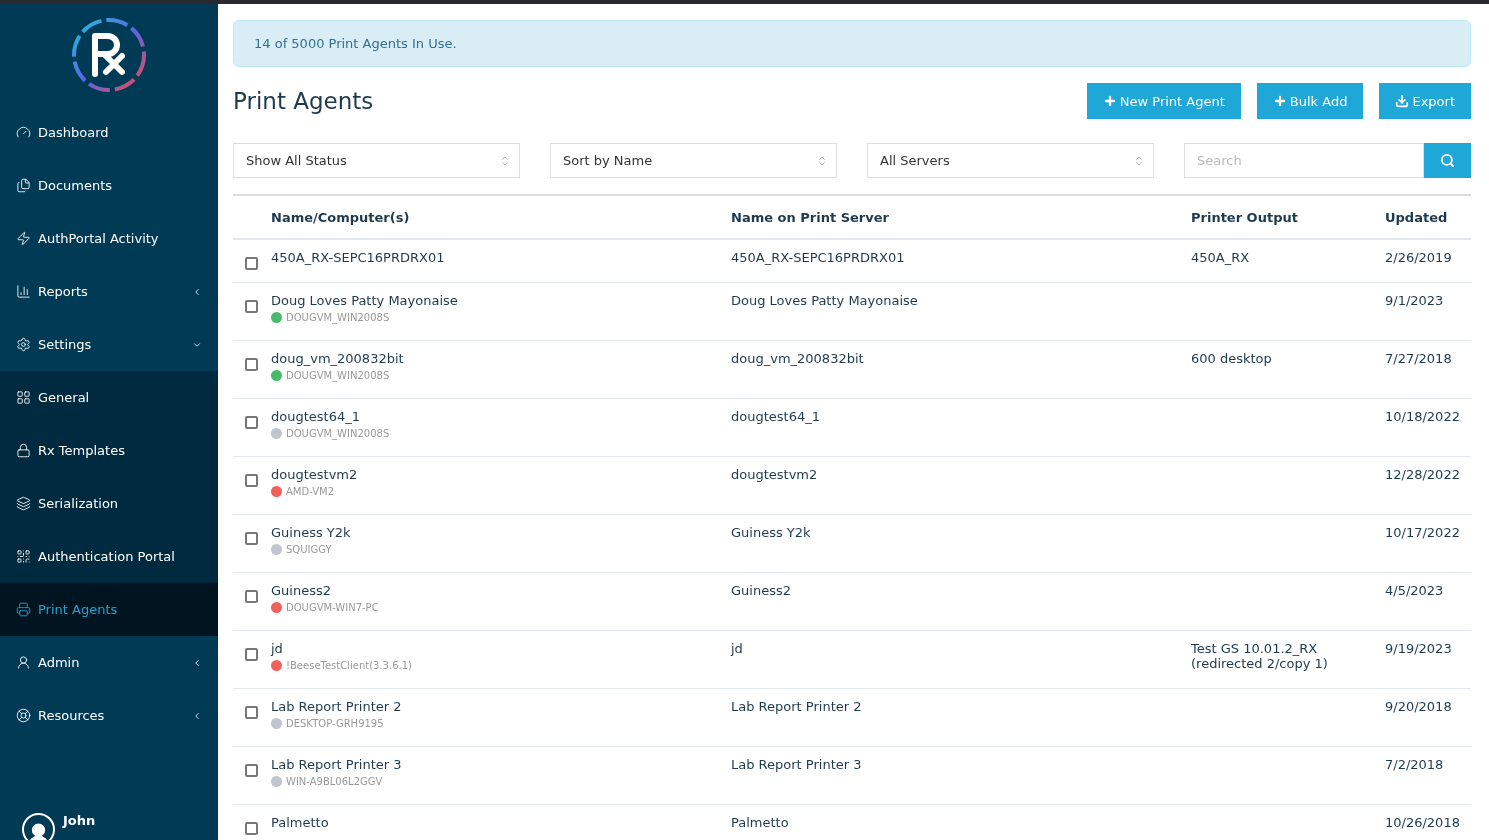 This screenshot has width=1489, height=840. I want to click on nav-item: Dashboard, so click(109, 132).